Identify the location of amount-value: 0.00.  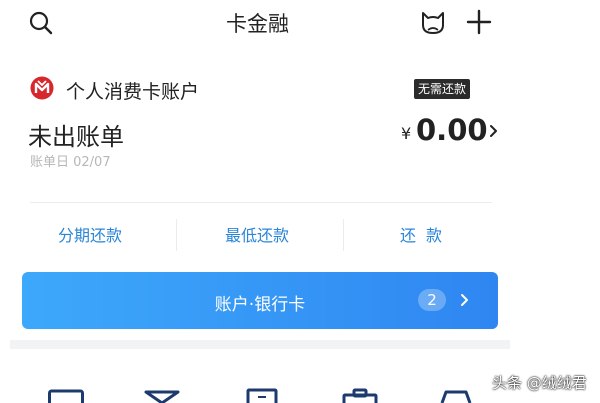
(452, 130).